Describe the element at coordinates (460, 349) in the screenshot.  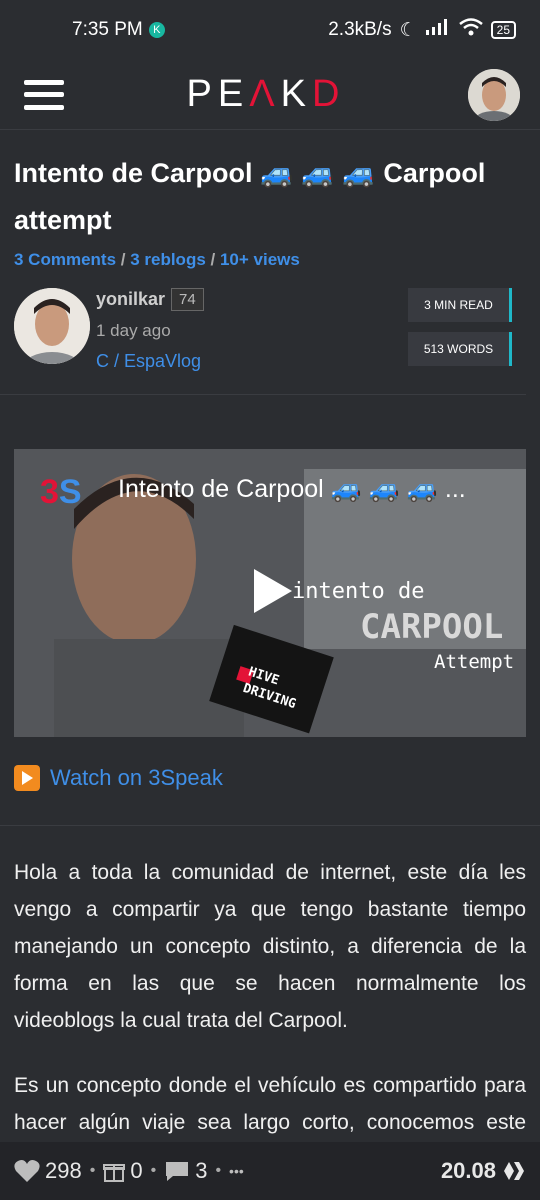
I see `word-count-badge: 513 WORDS` at that location.